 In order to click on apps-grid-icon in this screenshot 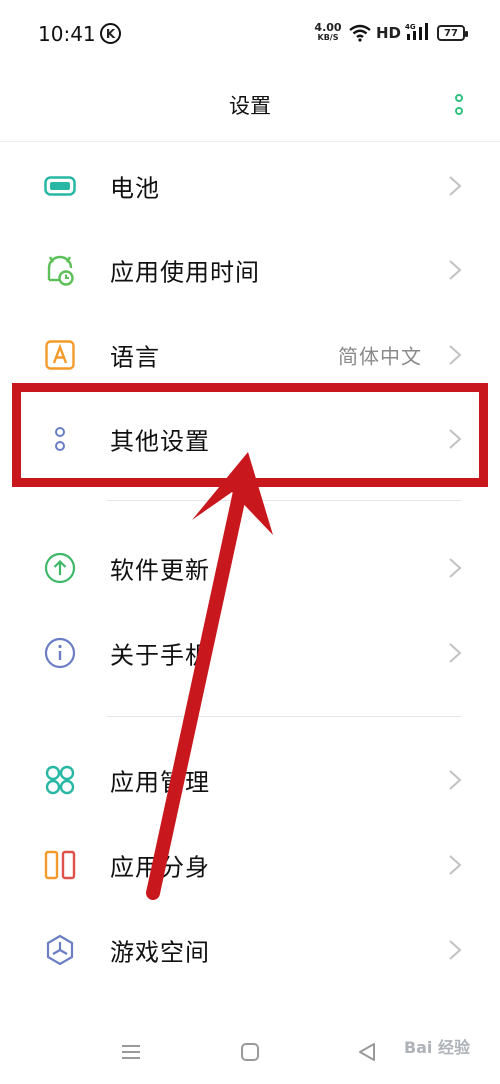, I will do `click(60, 780)`.